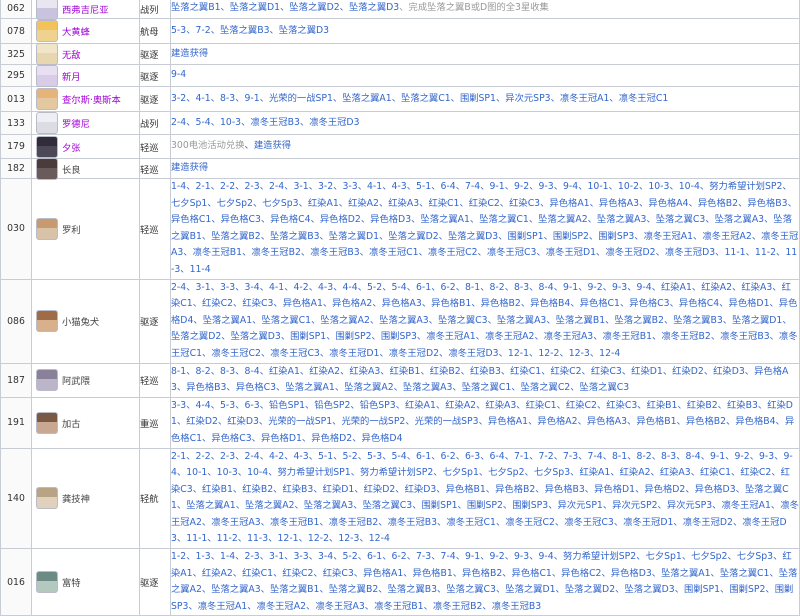  Describe the element at coordinates (71, 423) in the screenshot. I see `ship-name-link: 加古` at that location.